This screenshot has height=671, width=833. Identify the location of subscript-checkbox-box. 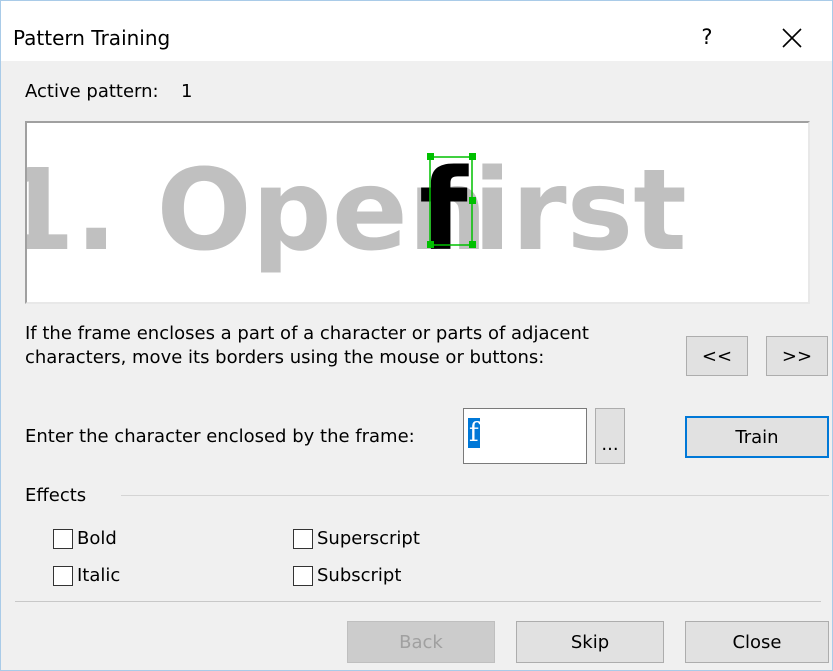
(303, 575).